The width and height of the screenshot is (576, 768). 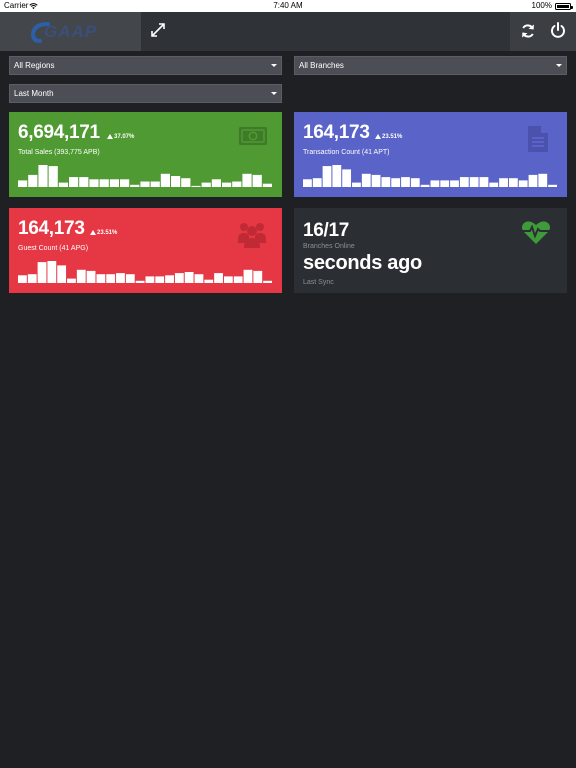 I want to click on total-sales-sparkline, so click(x=145, y=176).